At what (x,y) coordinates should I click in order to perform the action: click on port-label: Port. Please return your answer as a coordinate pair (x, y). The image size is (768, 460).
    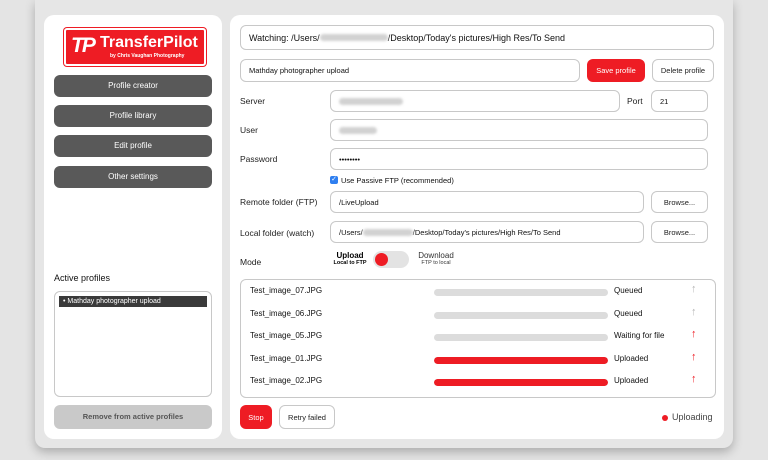
    Looking at the image, I should click on (635, 101).